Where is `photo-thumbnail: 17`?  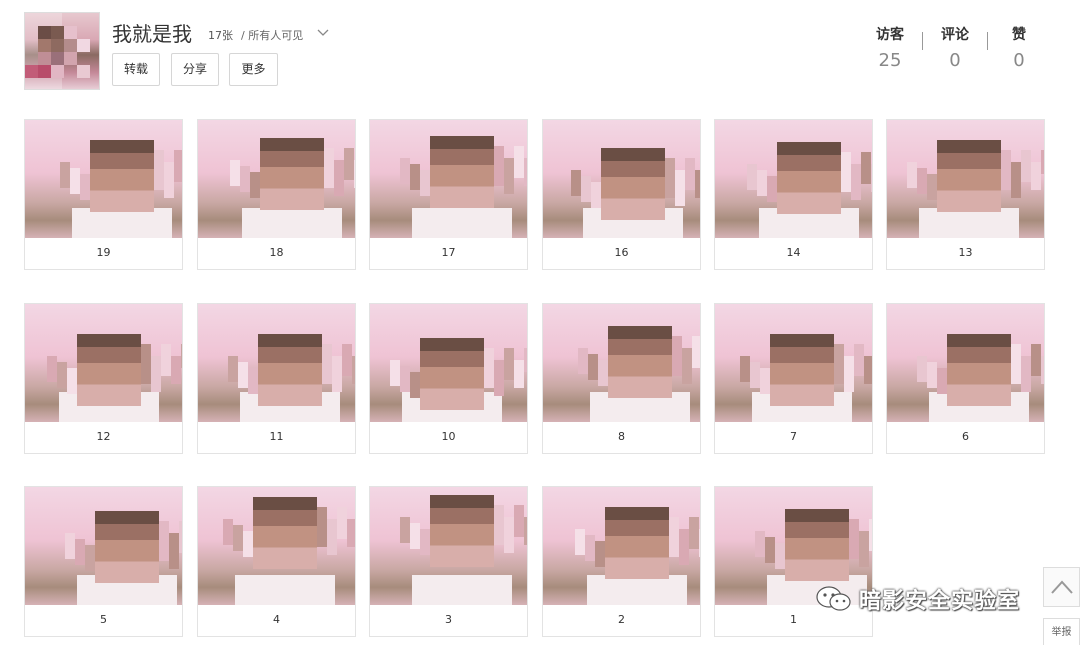 photo-thumbnail: 17 is located at coordinates (448, 194).